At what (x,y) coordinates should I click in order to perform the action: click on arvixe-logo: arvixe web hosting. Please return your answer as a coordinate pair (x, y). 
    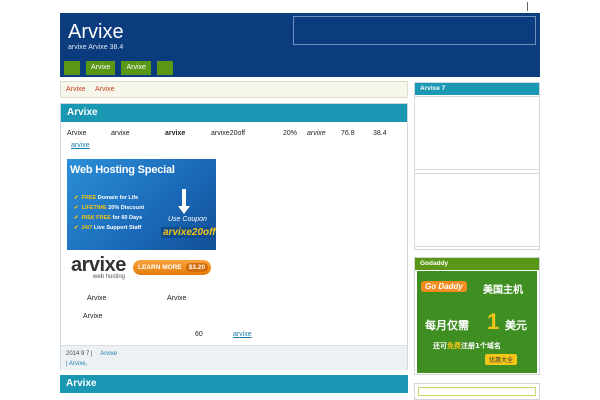
    Looking at the image, I should click on (98, 267).